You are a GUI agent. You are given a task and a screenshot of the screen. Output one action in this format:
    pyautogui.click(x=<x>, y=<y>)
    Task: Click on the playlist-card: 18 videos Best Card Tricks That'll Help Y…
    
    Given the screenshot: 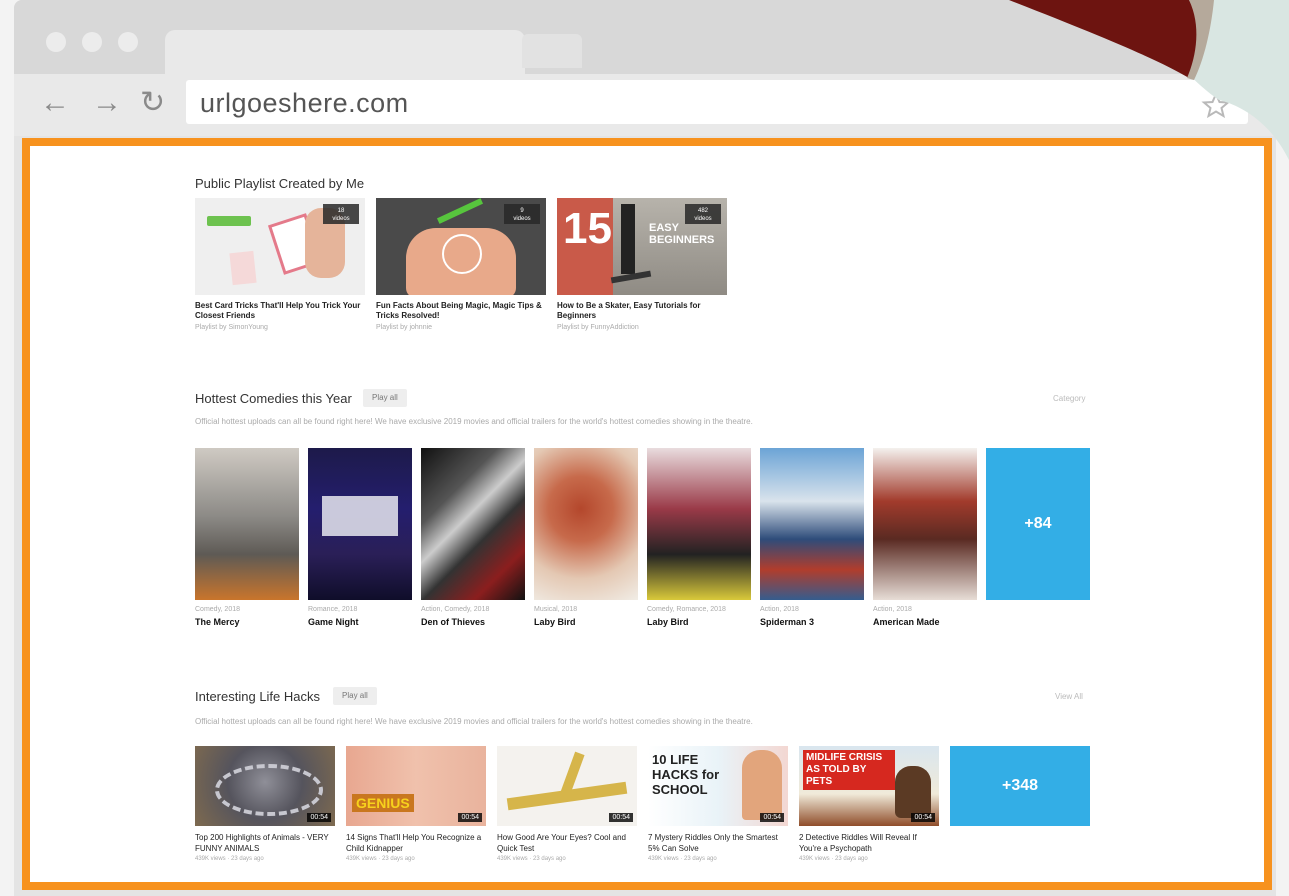 What is the action you would take?
    pyautogui.click(x=280, y=264)
    